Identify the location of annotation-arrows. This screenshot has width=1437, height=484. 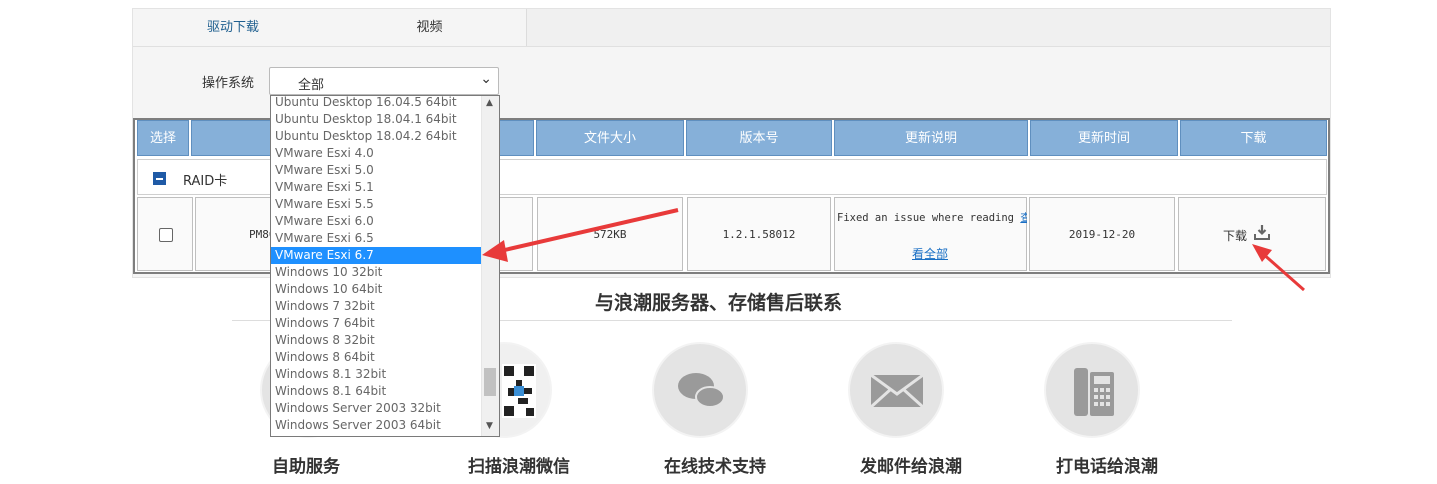
(893, 250).